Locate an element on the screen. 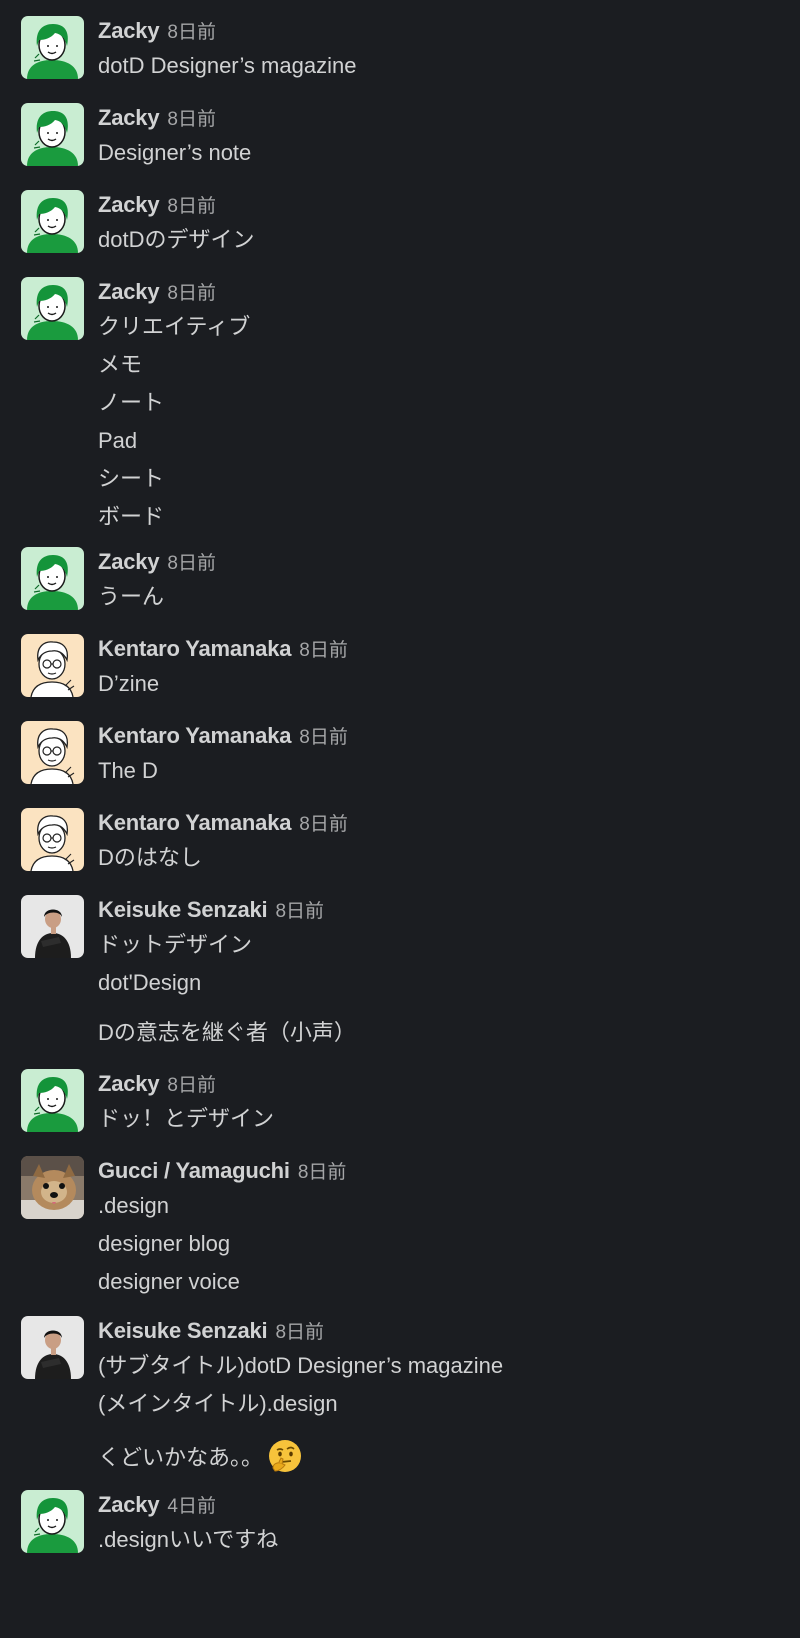  message-text-content: (メインタイトル).design is located at coordinates (218, 1403).